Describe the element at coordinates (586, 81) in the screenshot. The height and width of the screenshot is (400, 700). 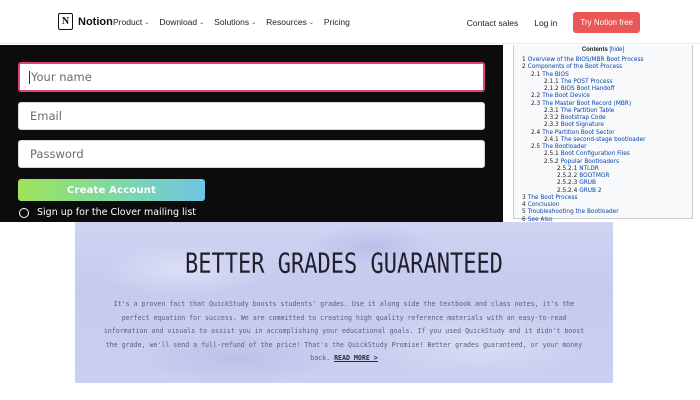
I see `toc-item-label: The POST Process` at that location.